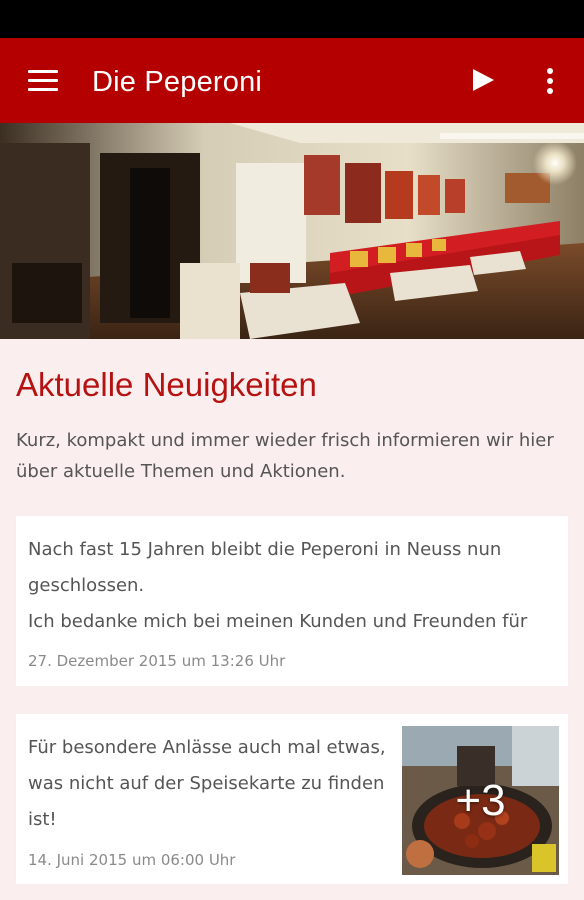 This screenshot has width=584, height=900. Describe the element at coordinates (292, 80) in the screenshot. I see `app-toolbar: Die Peperoni` at that location.